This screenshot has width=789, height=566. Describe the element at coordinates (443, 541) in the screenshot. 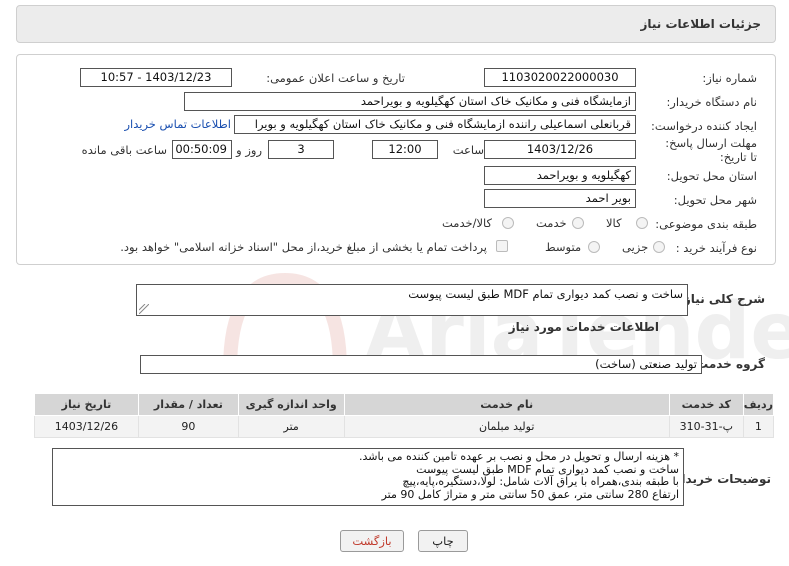

I see `print-button: چاپ` at that location.